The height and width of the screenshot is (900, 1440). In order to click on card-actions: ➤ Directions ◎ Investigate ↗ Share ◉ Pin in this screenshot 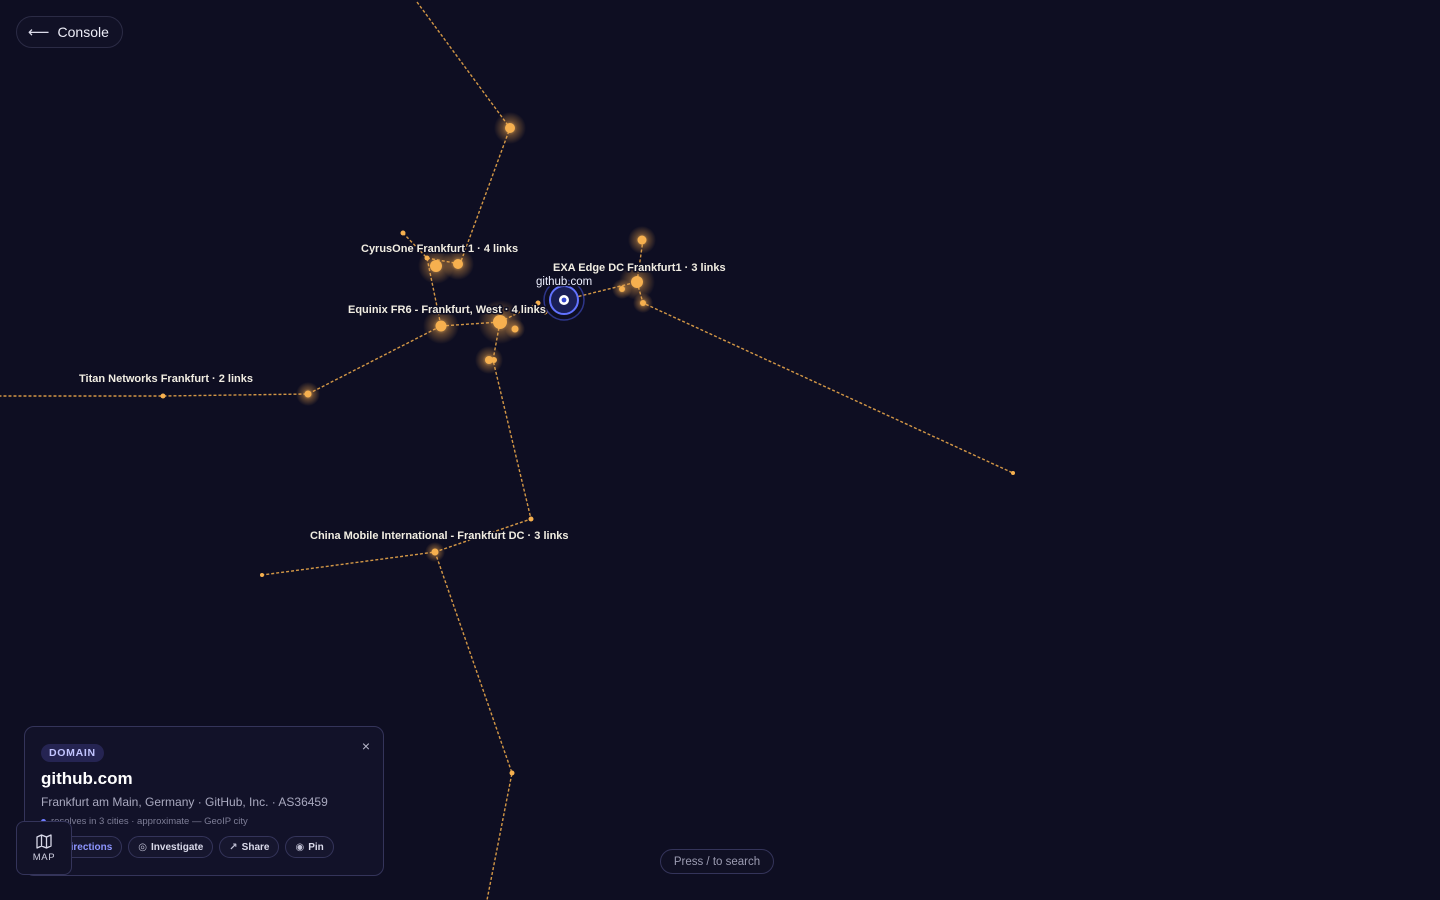, I will do `click(204, 847)`.